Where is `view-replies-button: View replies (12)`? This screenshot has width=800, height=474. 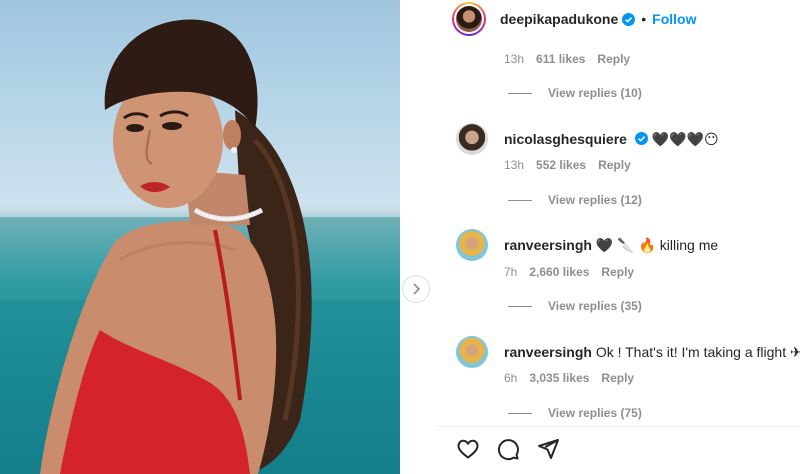
view-replies-button: View replies (12) is located at coordinates (575, 200).